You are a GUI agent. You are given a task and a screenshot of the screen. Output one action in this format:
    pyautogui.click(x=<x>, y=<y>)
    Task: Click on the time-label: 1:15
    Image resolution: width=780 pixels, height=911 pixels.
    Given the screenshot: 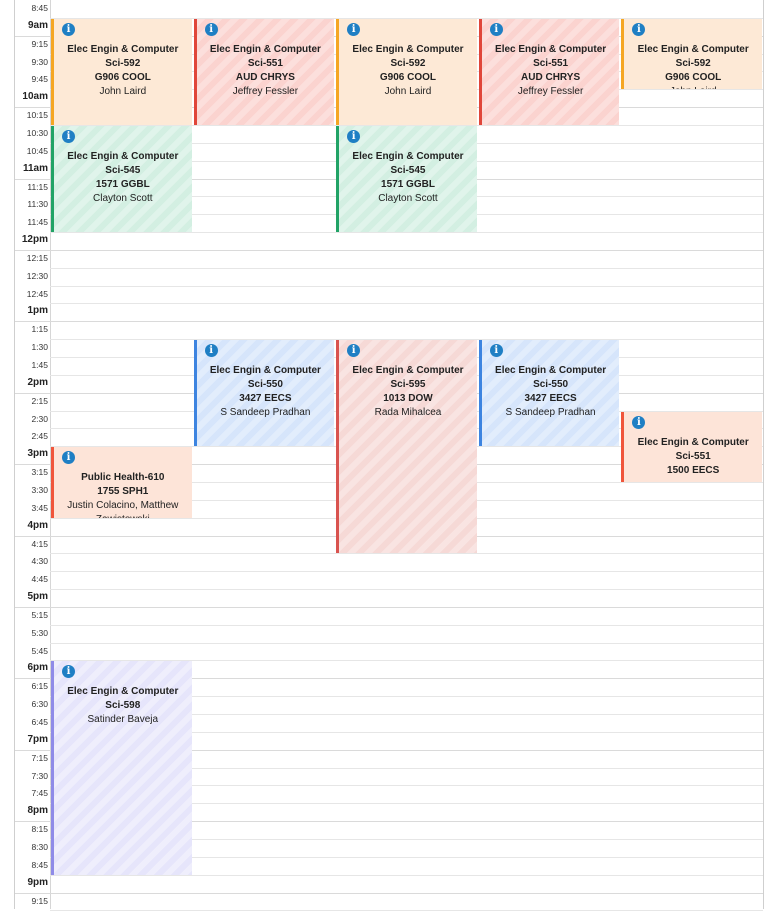 What is the action you would take?
    pyautogui.click(x=39, y=329)
    